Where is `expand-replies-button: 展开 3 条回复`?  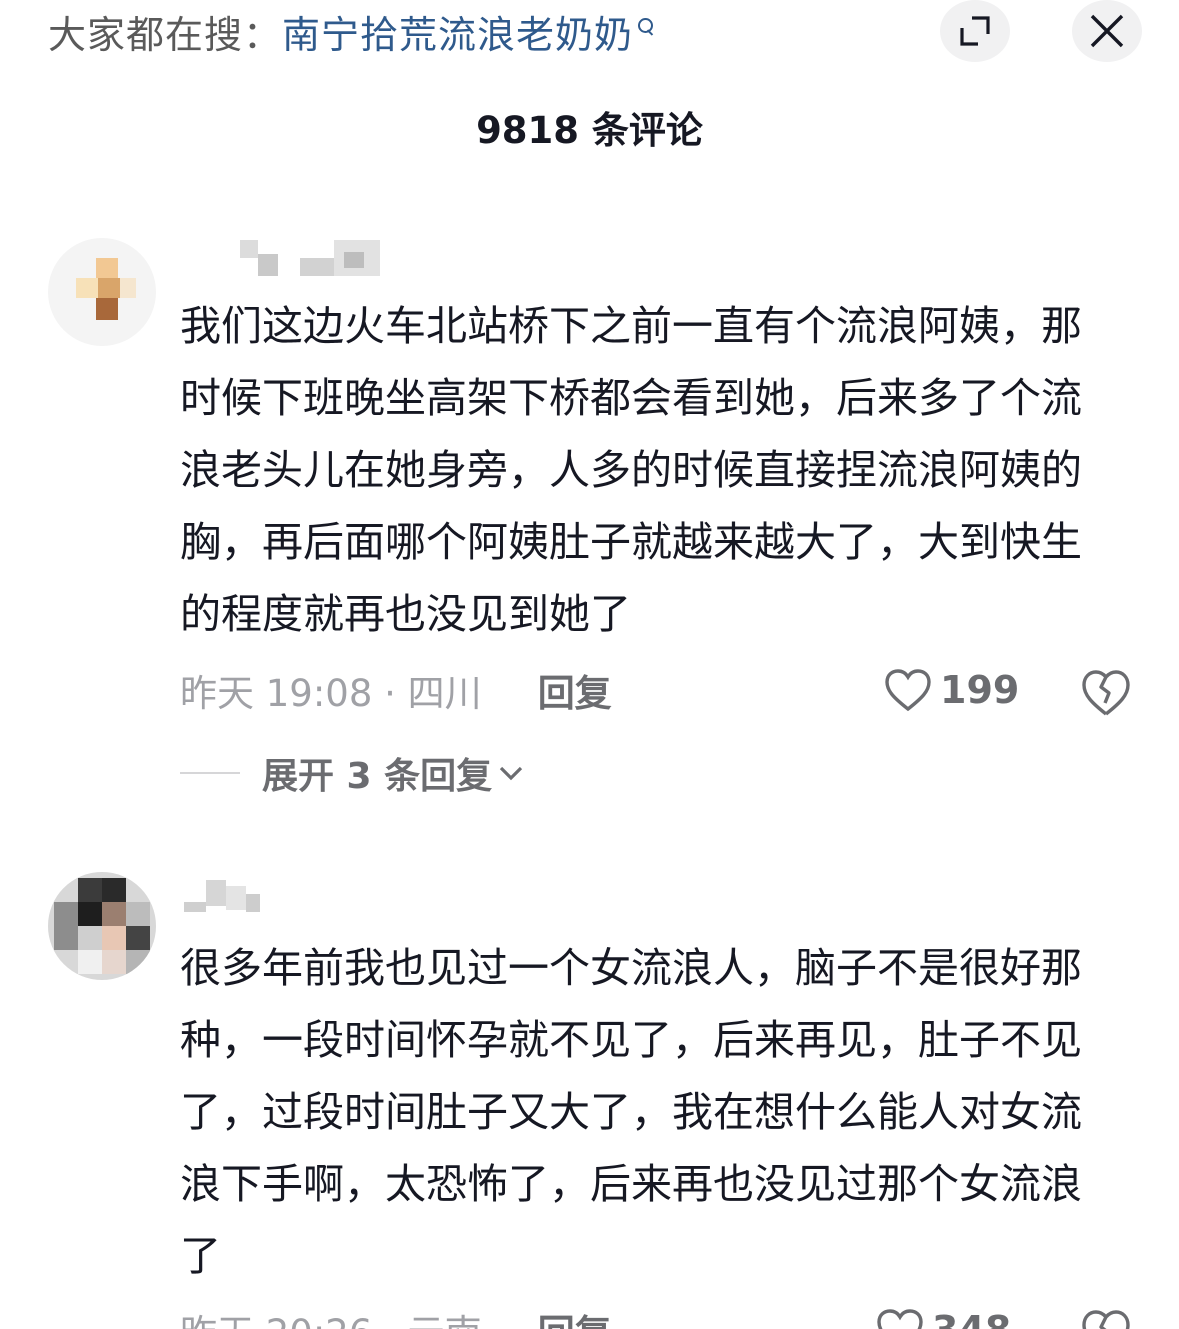 expand-replies-button: 展开 3 条回复 is located at coordinates (352, 773).